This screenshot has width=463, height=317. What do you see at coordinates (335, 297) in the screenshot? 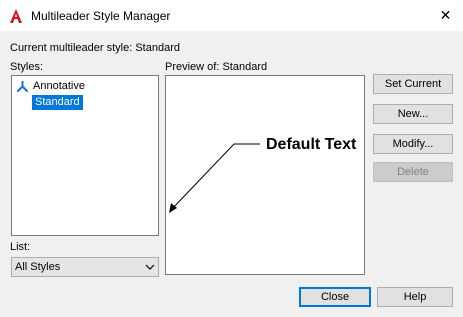
I see `close-button: Close` at bounding box center [335, 297].